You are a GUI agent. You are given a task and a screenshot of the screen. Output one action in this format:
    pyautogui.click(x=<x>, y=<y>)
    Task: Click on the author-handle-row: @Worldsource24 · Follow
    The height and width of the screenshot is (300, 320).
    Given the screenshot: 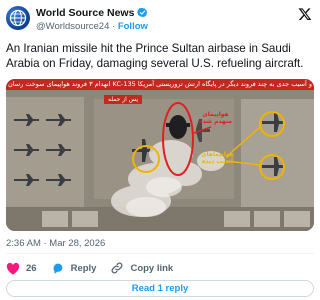 What is the action you would take?
    pyautogui.click(x=92, y=26)
    